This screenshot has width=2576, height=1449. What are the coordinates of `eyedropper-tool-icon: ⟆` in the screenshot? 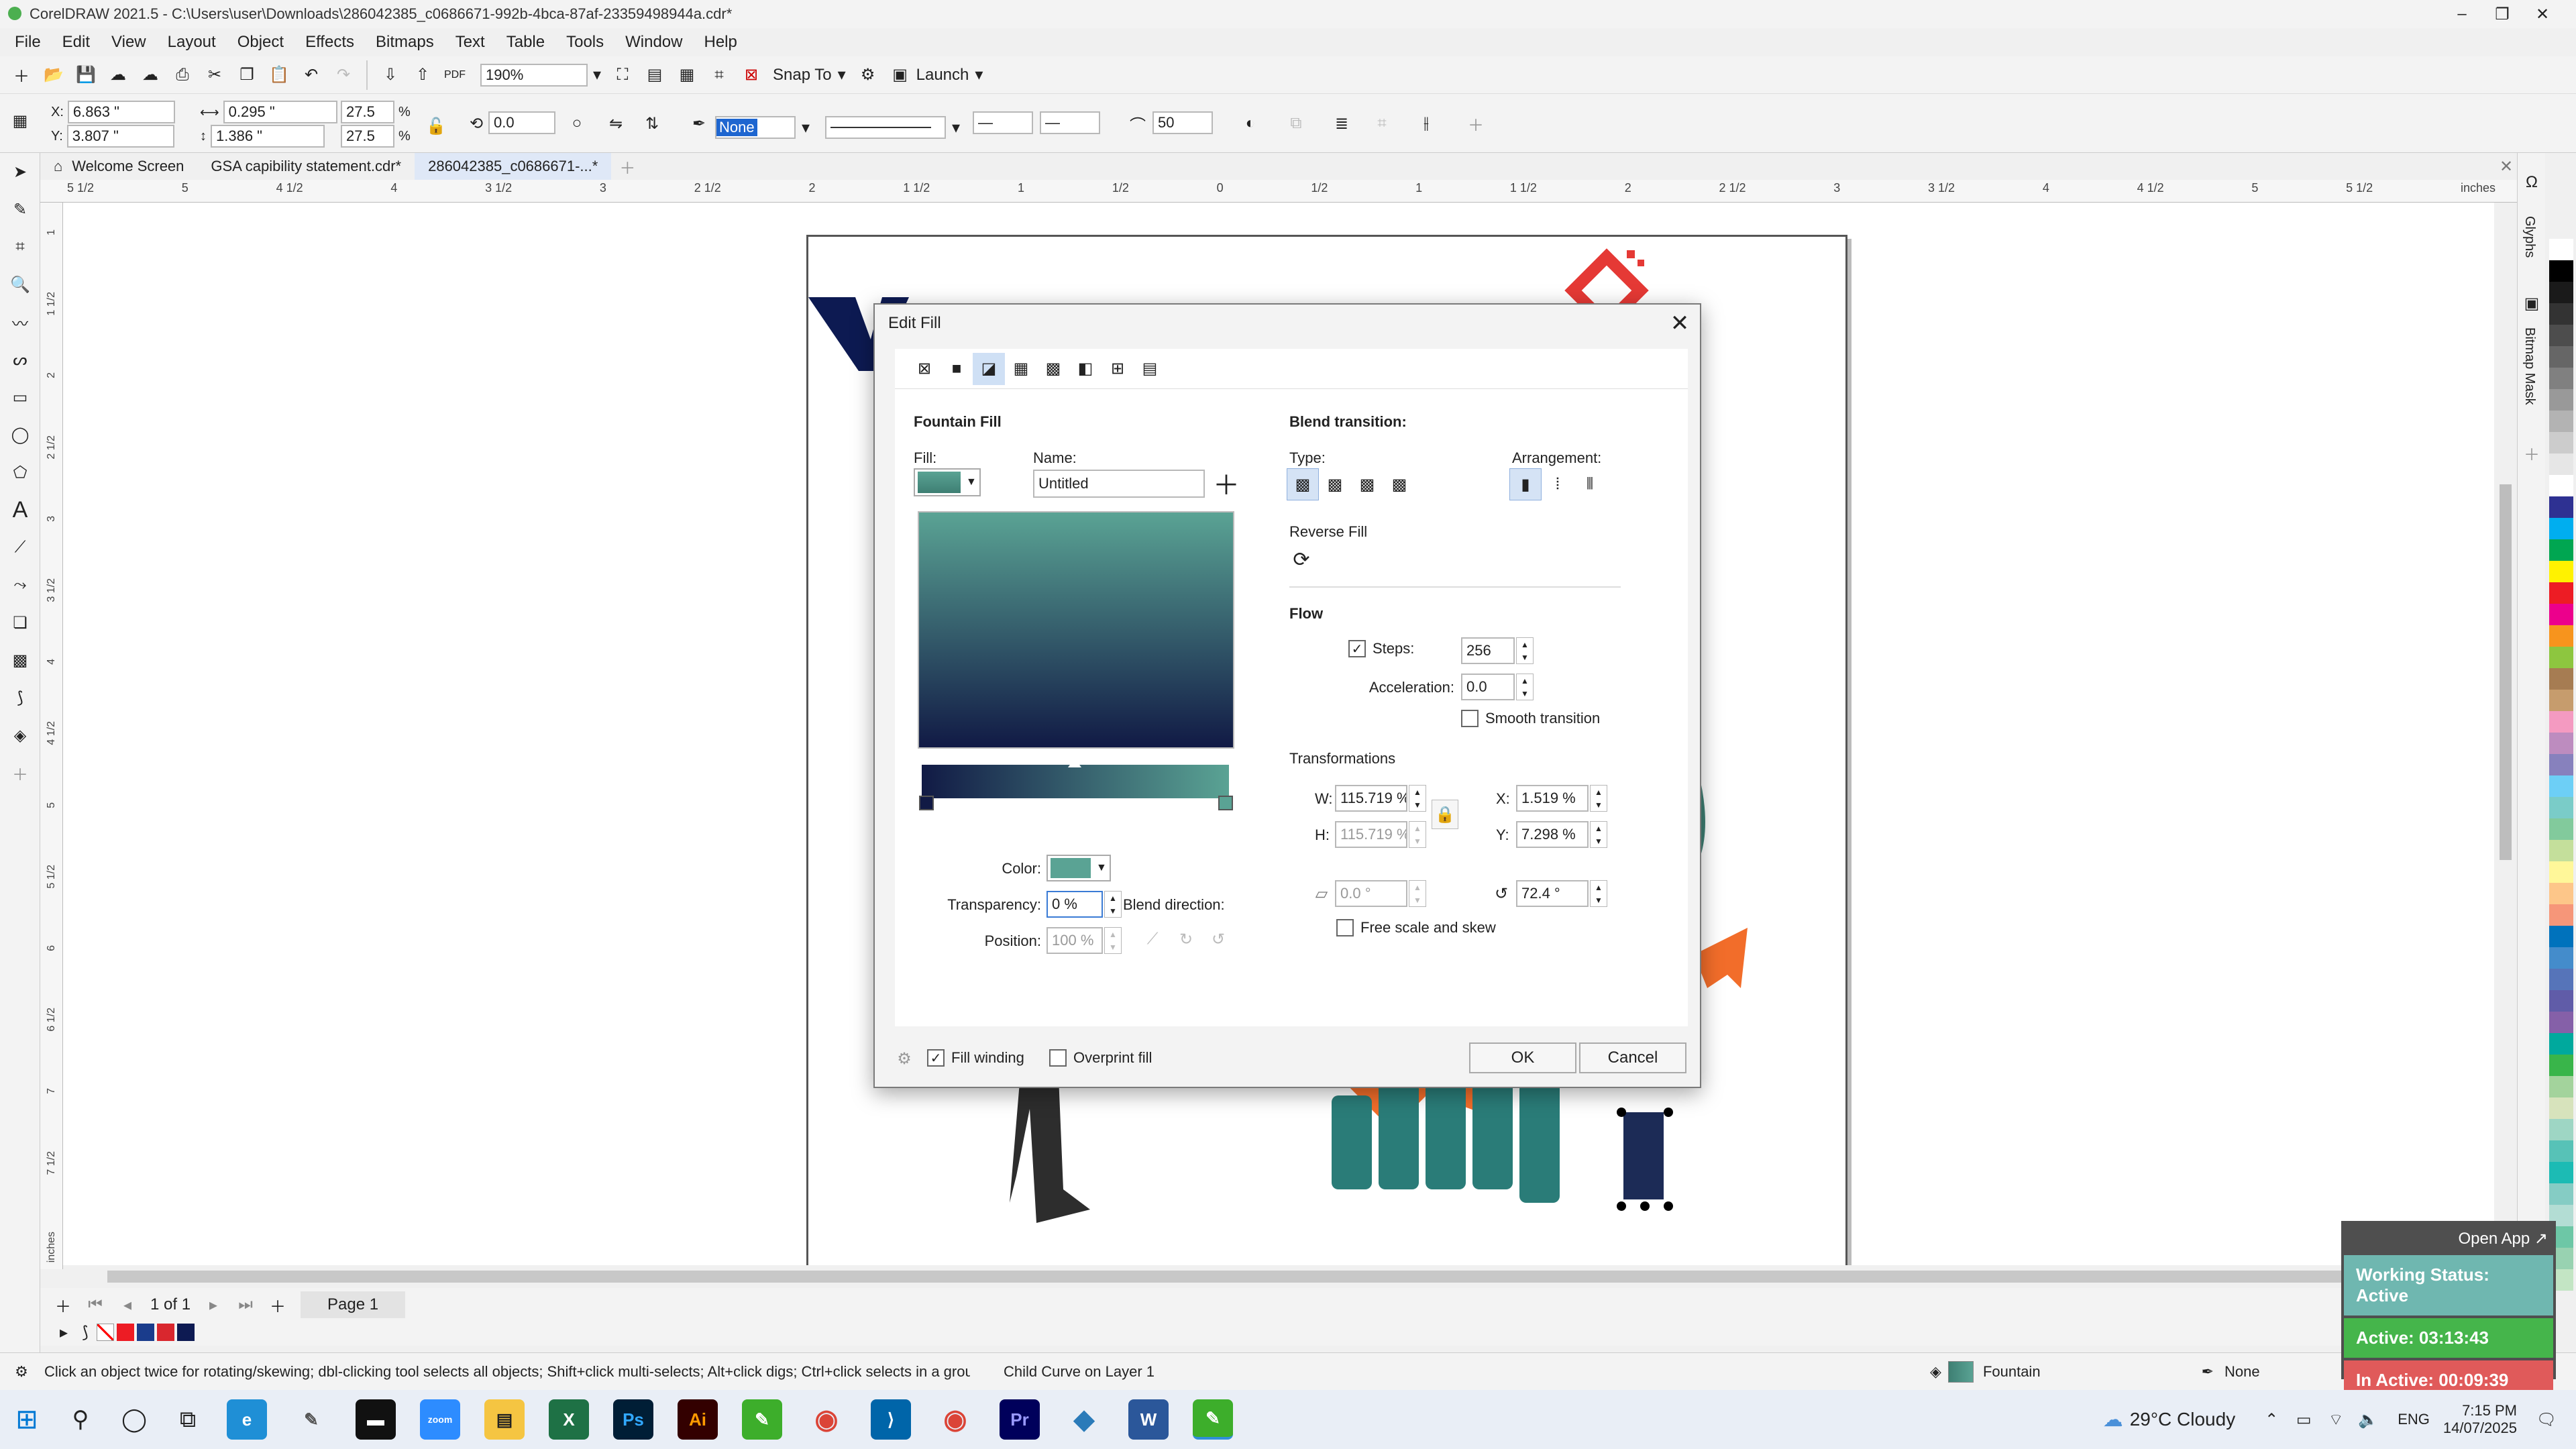 It's located at (20, 697).